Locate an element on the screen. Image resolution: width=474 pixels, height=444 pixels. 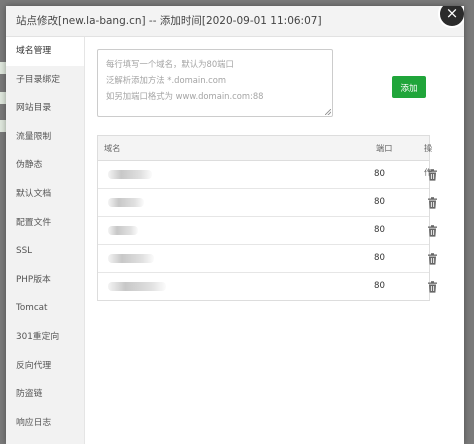
resize-grip-icon is located at coordinates (328, 112).